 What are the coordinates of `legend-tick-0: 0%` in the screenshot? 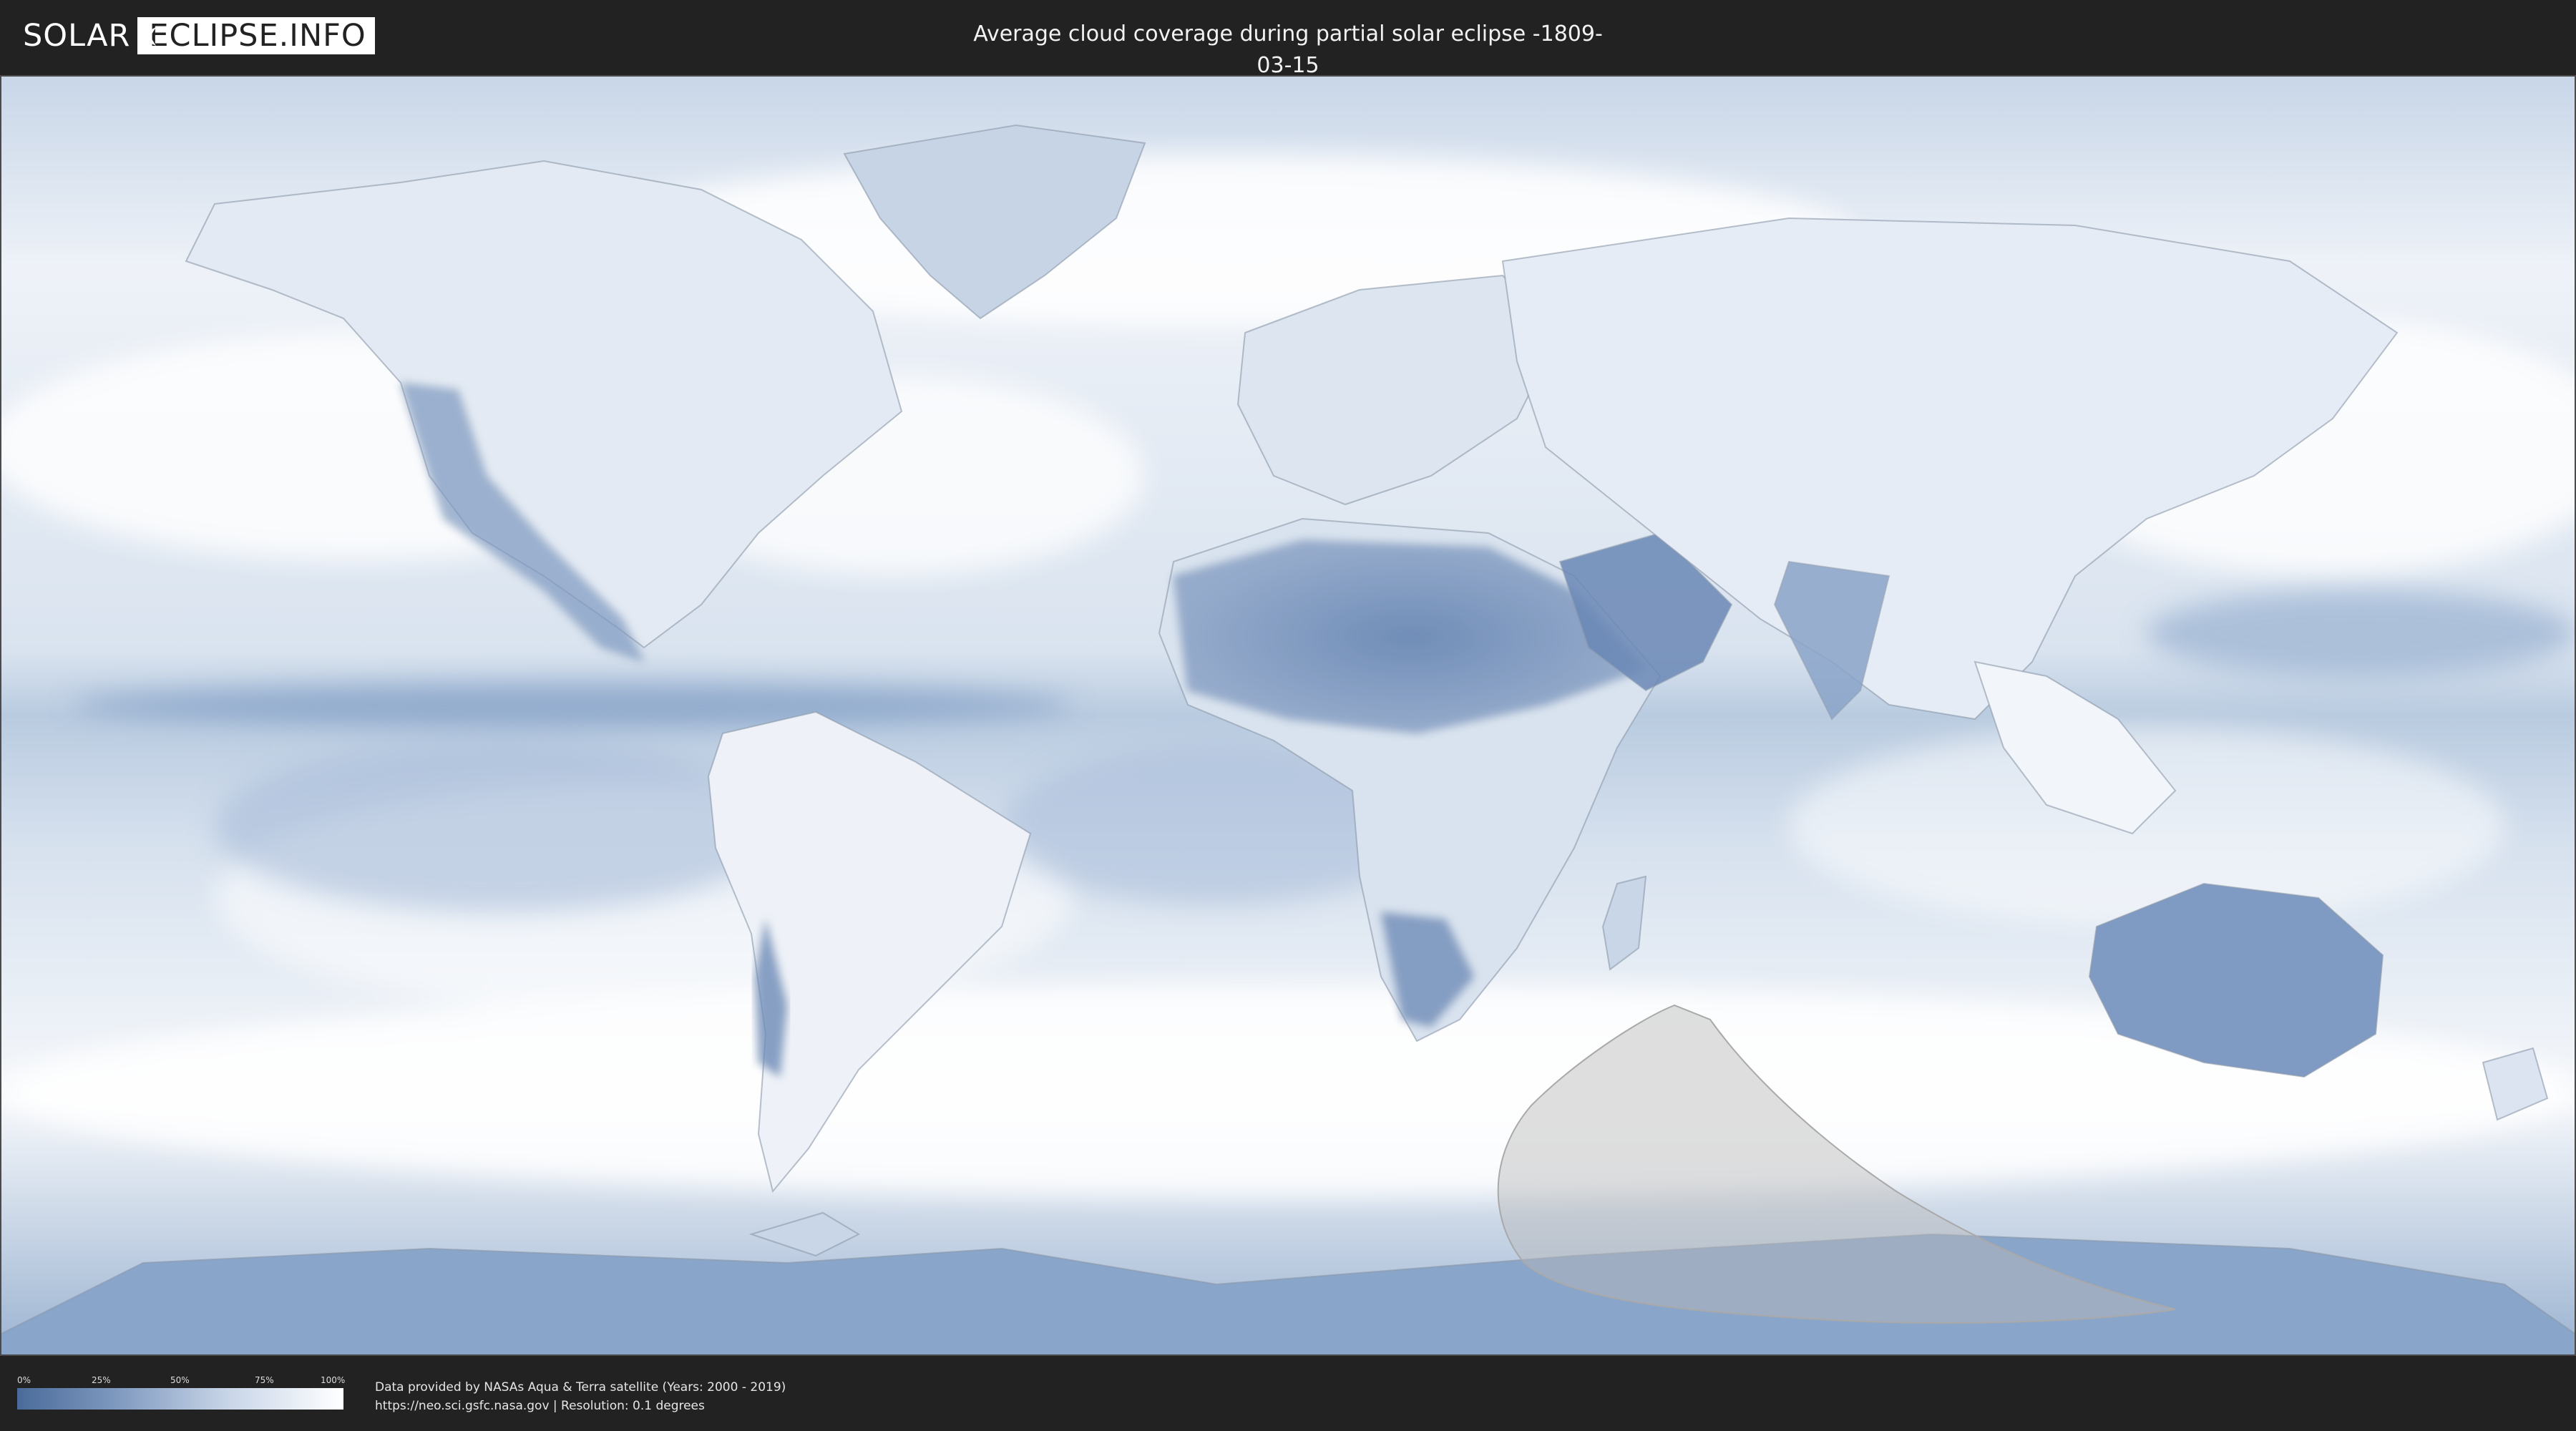 It's located at (24, 1380).